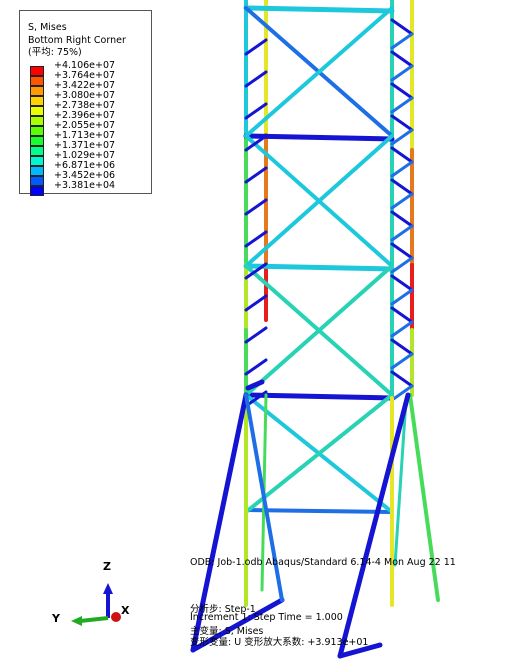 The image size is (529, 668). Describe the element at coordinates (94, 619) in the screenshot. I see `y-axis-arrow` at that location.